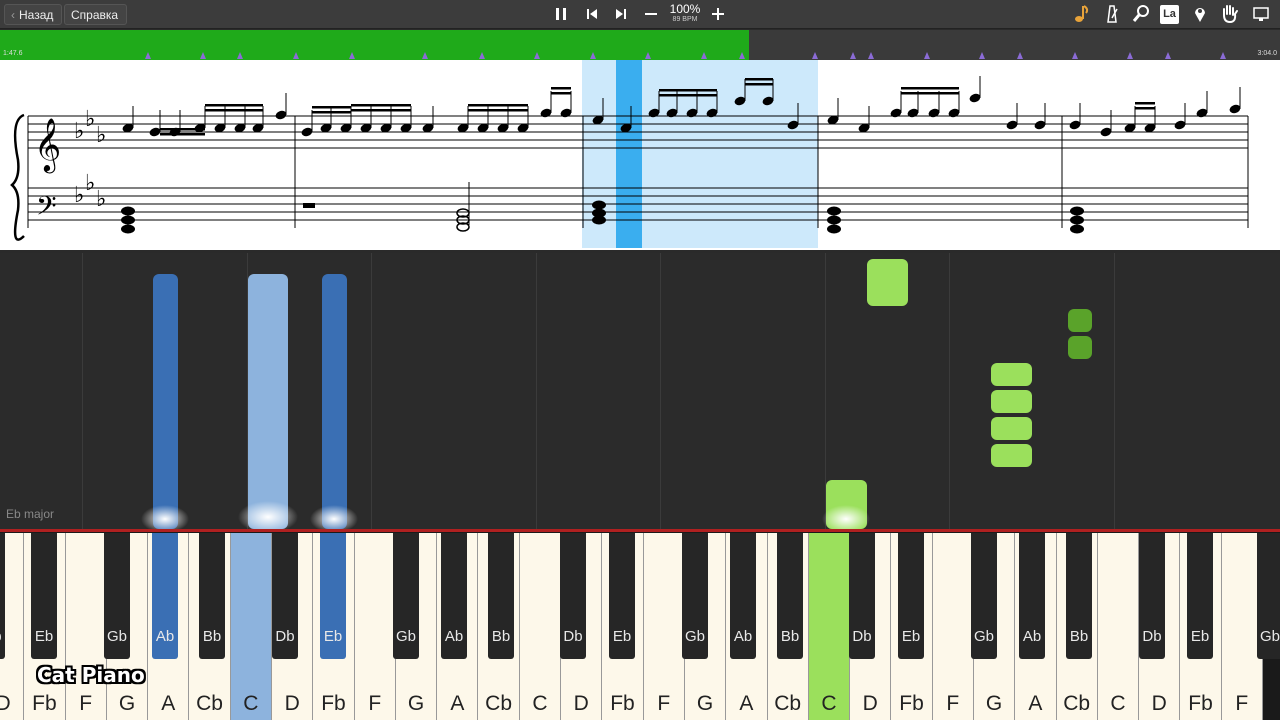 The width and height of the screenshot is (1280, 720). I want to click on black-key-label: Ab, so click(165, 636).